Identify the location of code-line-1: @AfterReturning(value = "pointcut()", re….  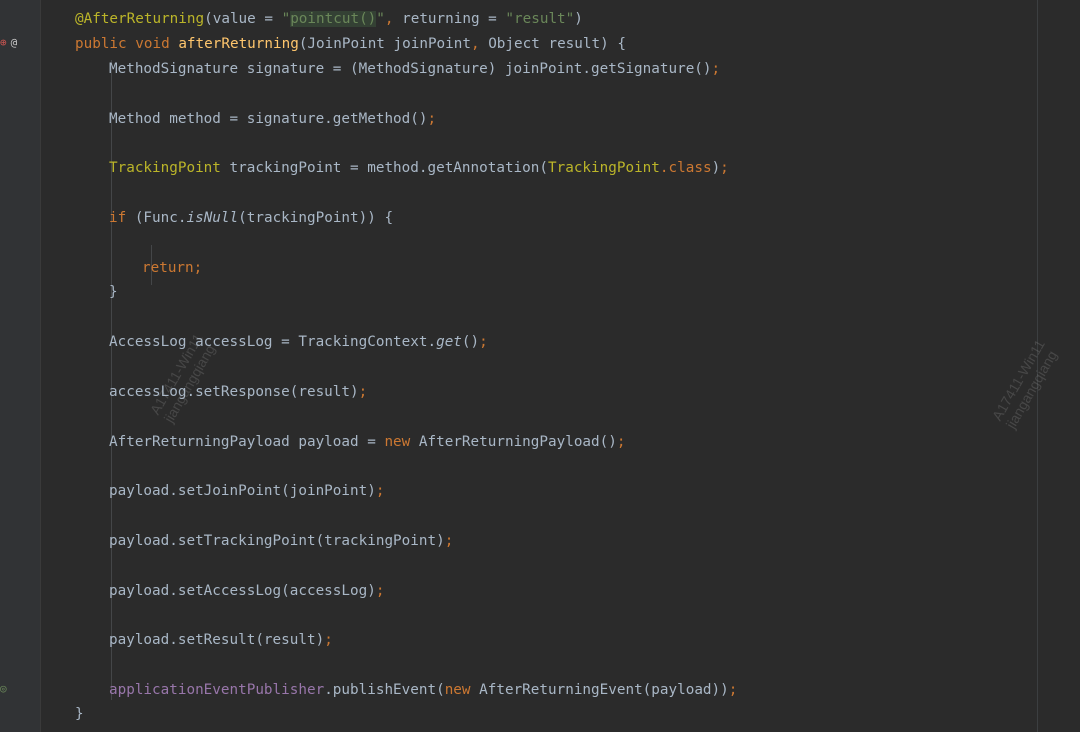
(329, 19).